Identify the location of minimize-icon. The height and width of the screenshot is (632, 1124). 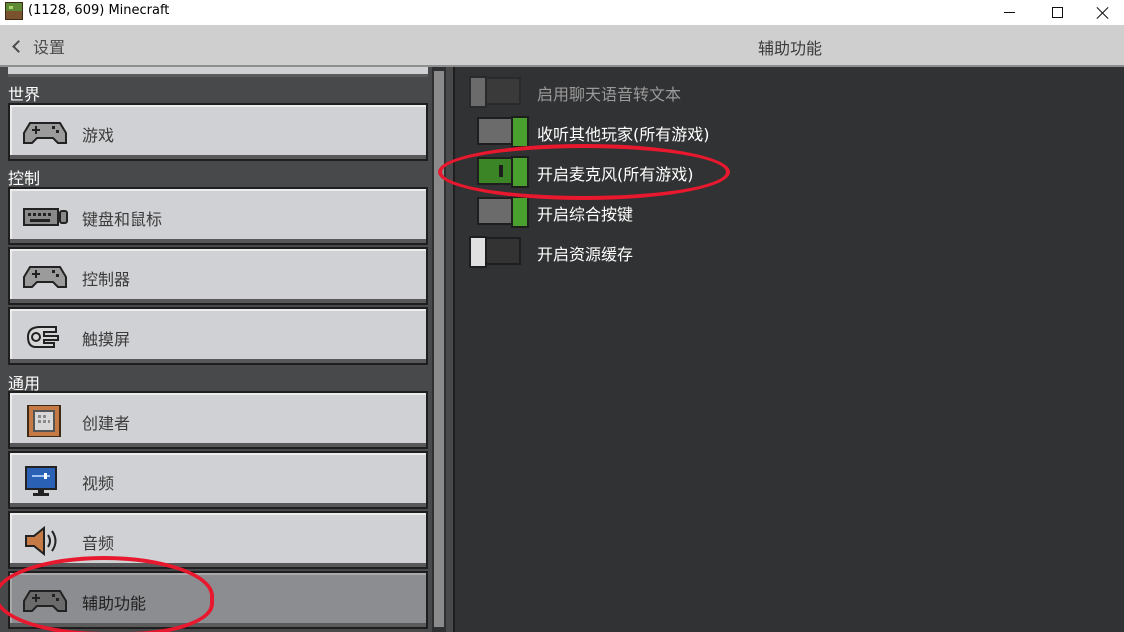
(1009, 12).